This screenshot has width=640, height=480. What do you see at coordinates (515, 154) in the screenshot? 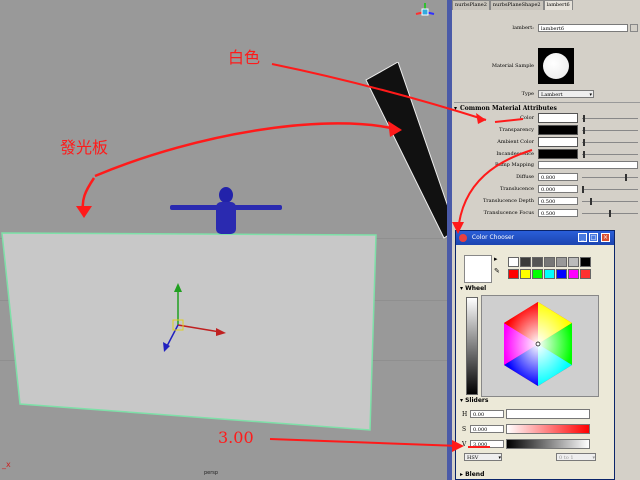
I see `attribute-label: Incandescence` at bounding box center [515, 154].